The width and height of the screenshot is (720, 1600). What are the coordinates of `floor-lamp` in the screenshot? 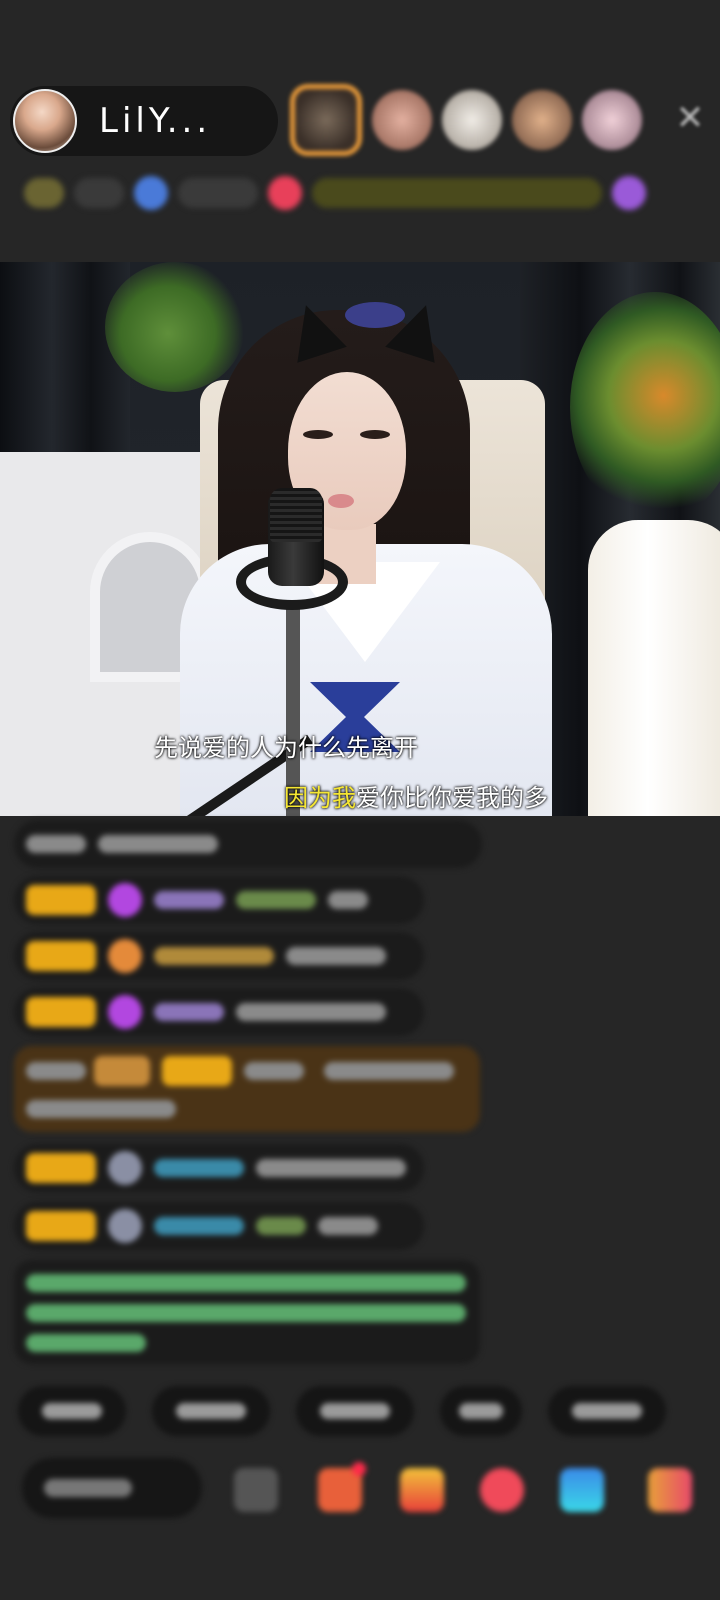 It's located at (654, 668).